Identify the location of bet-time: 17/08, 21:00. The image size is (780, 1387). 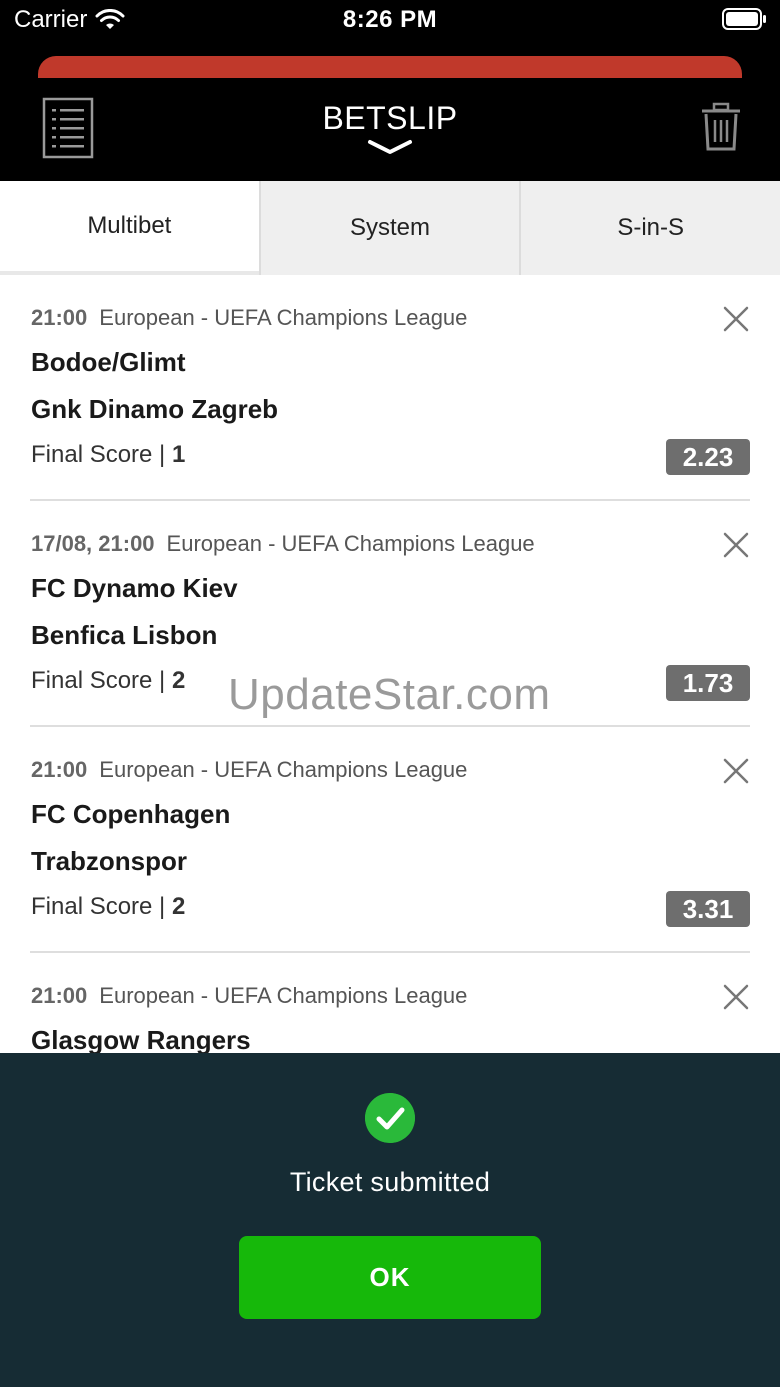
(93, 543).